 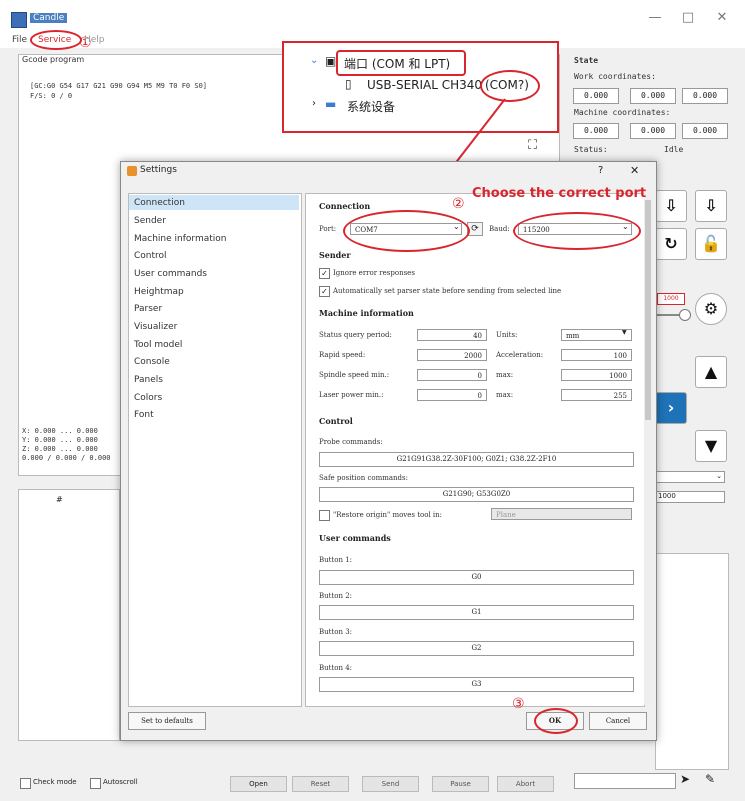 What do you see at coordinates (152, 362) in the screenshot?
I see `sidebar-item-console: Console` at bounding box center [152, 362].